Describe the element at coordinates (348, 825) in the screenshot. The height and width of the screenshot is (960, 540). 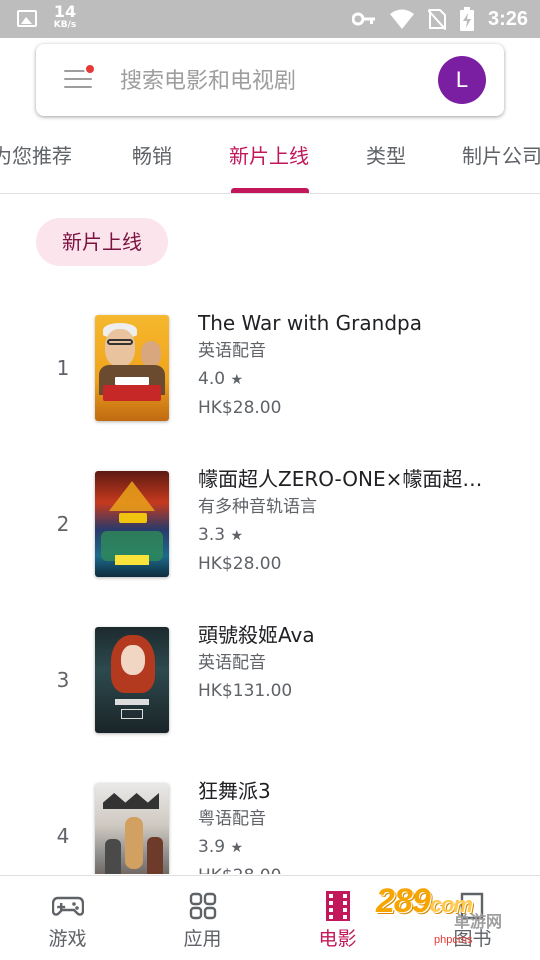
I see `movie-info: 狂舞派3 粤语配音 3.9 ★ HK$28.00` at that location.